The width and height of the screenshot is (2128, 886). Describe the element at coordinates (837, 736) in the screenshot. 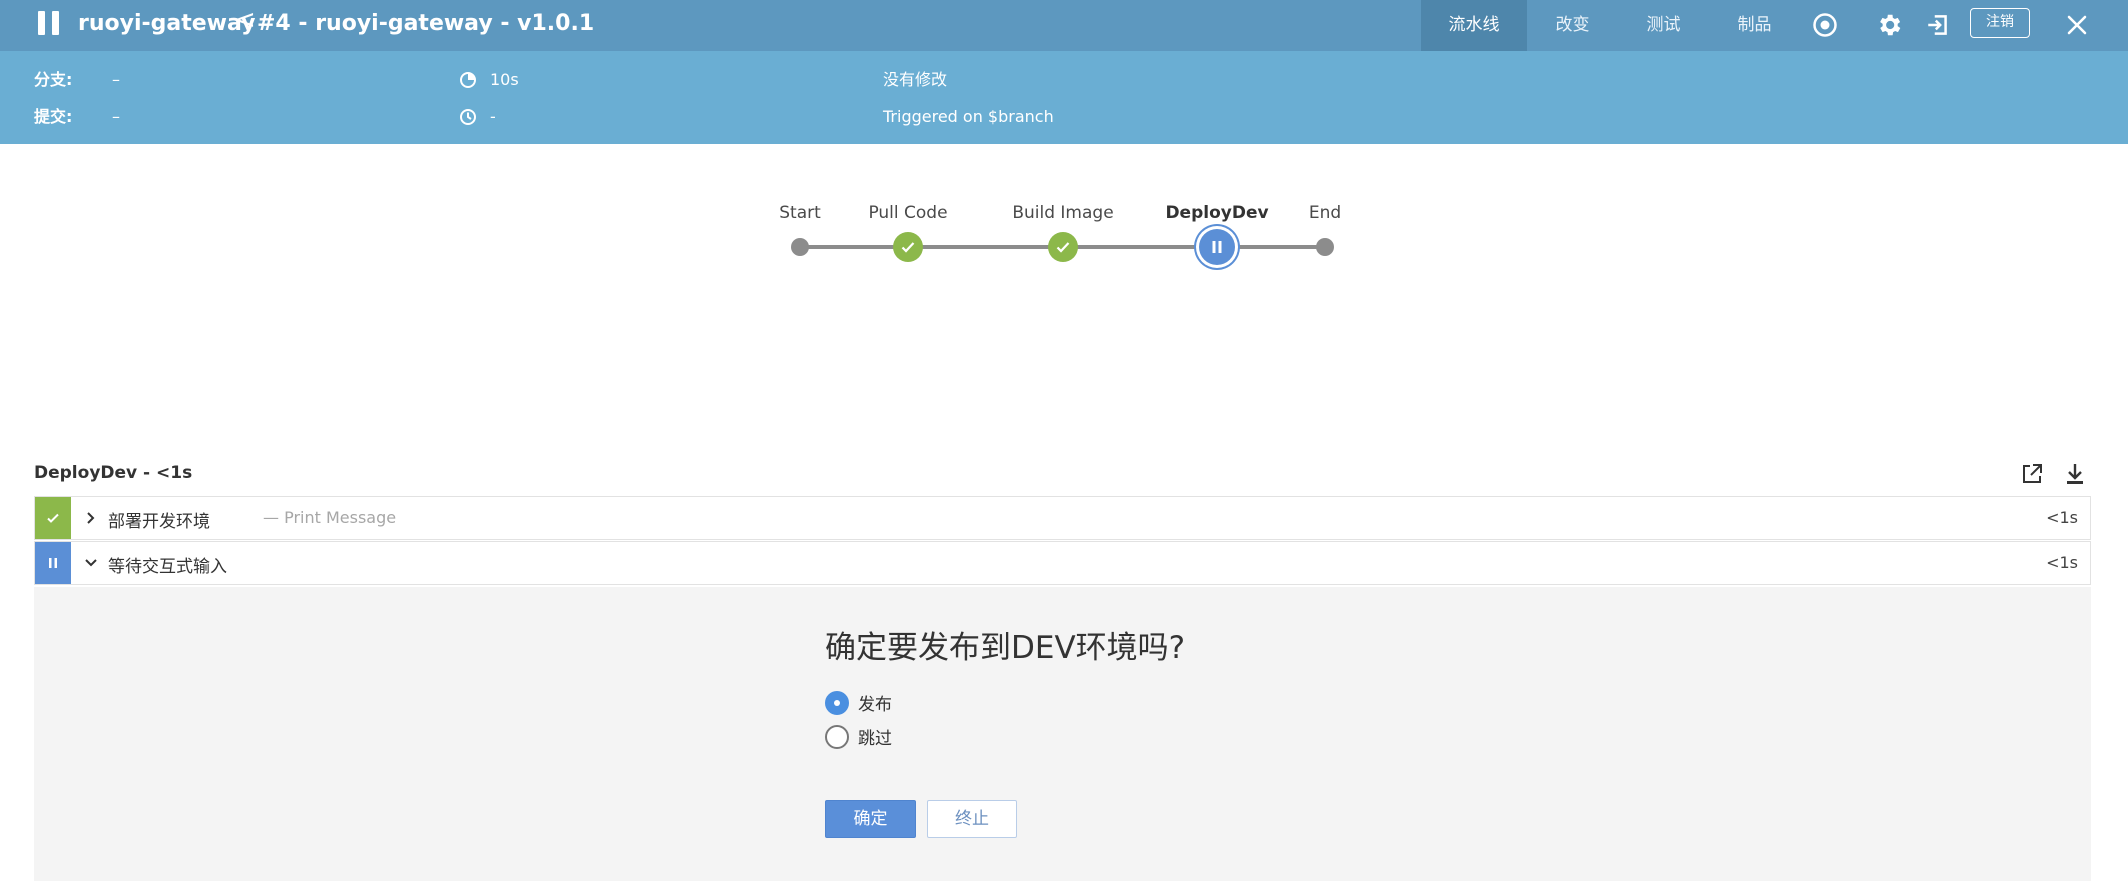

I see `radio-button` at that location.